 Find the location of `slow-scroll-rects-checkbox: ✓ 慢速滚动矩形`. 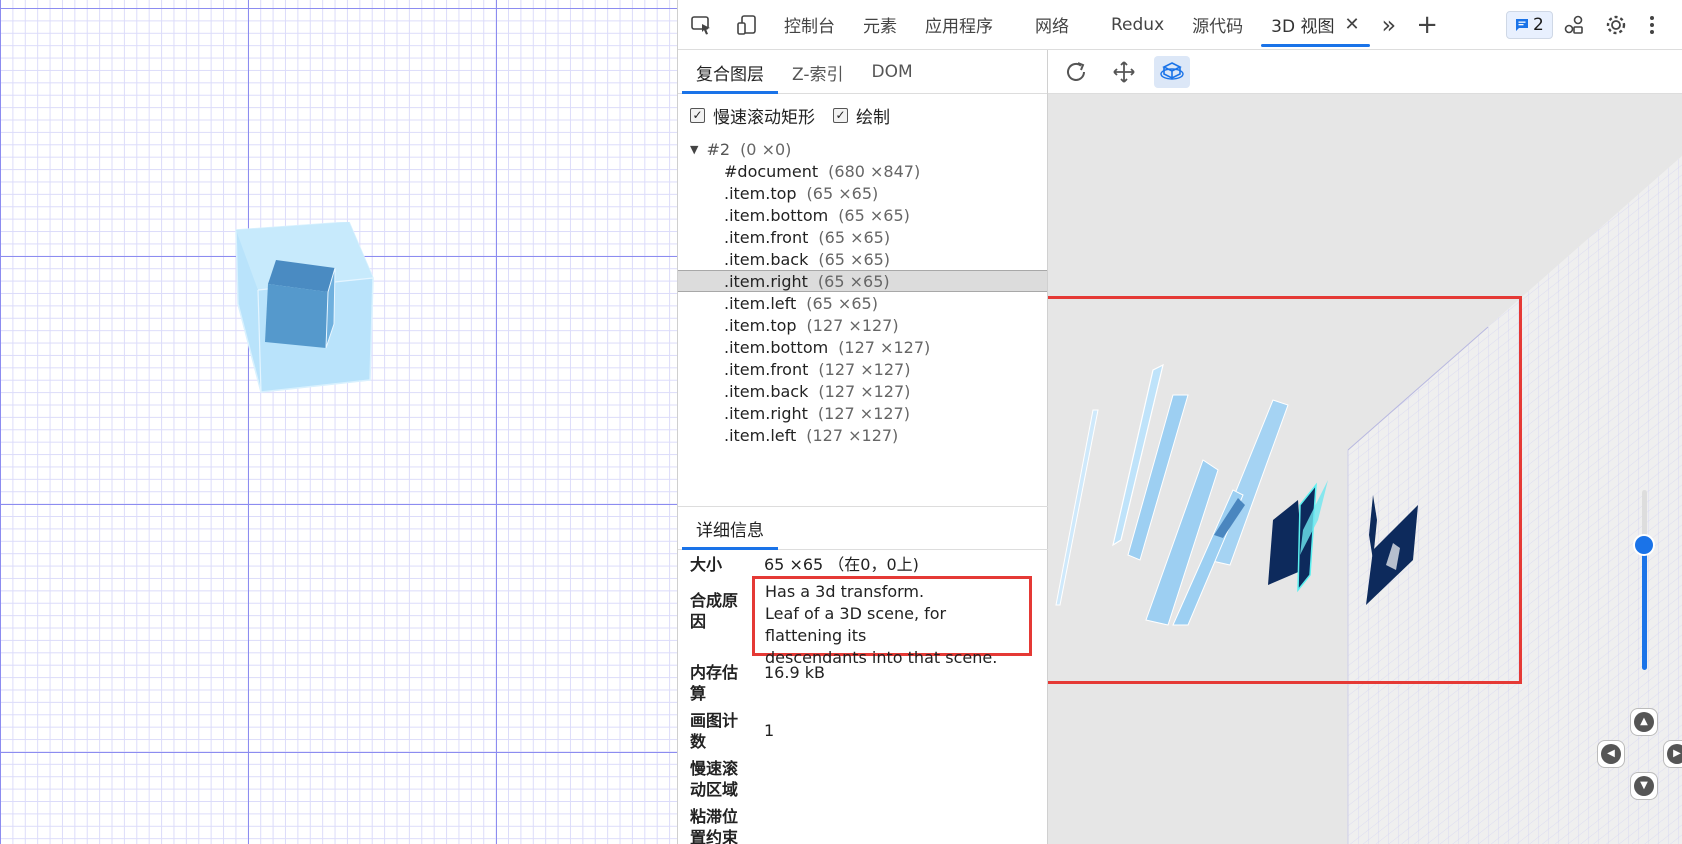

slow-scroll-rects-checkbox: ✓ 慢速滚动矩形 is located at coordinates (752, 115).